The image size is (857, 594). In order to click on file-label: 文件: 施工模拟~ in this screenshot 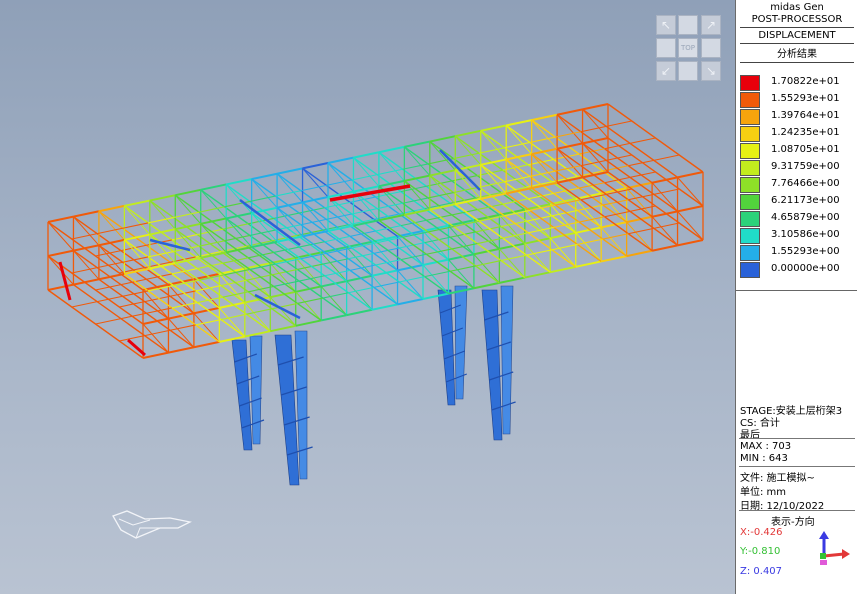, I will do `click(777, 478)`.